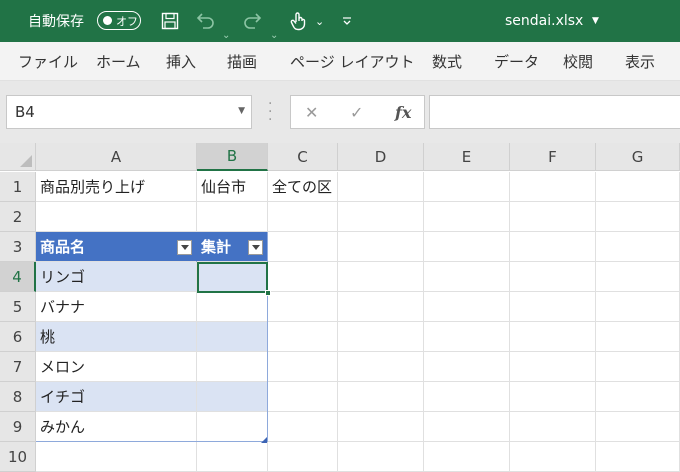  Describe the element at coordinates (181, 61) in the screenshot. I see `tab-insert: 挿入` at that location.